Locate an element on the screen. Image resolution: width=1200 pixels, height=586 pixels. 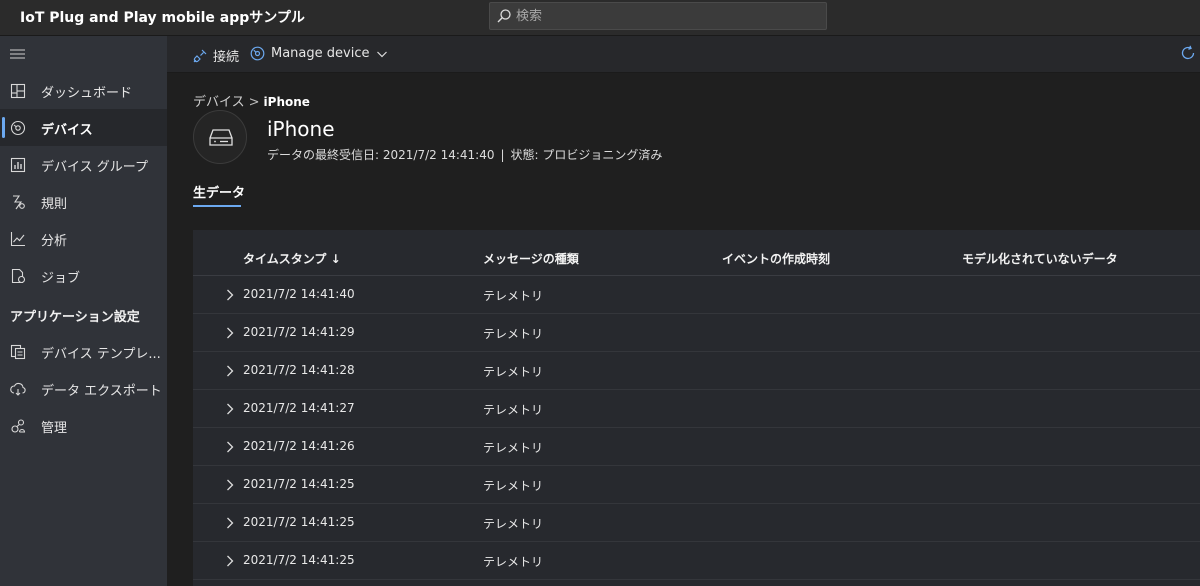
app-settings-section-title: アプリケーション設定 is located at coordinates (75, 317).